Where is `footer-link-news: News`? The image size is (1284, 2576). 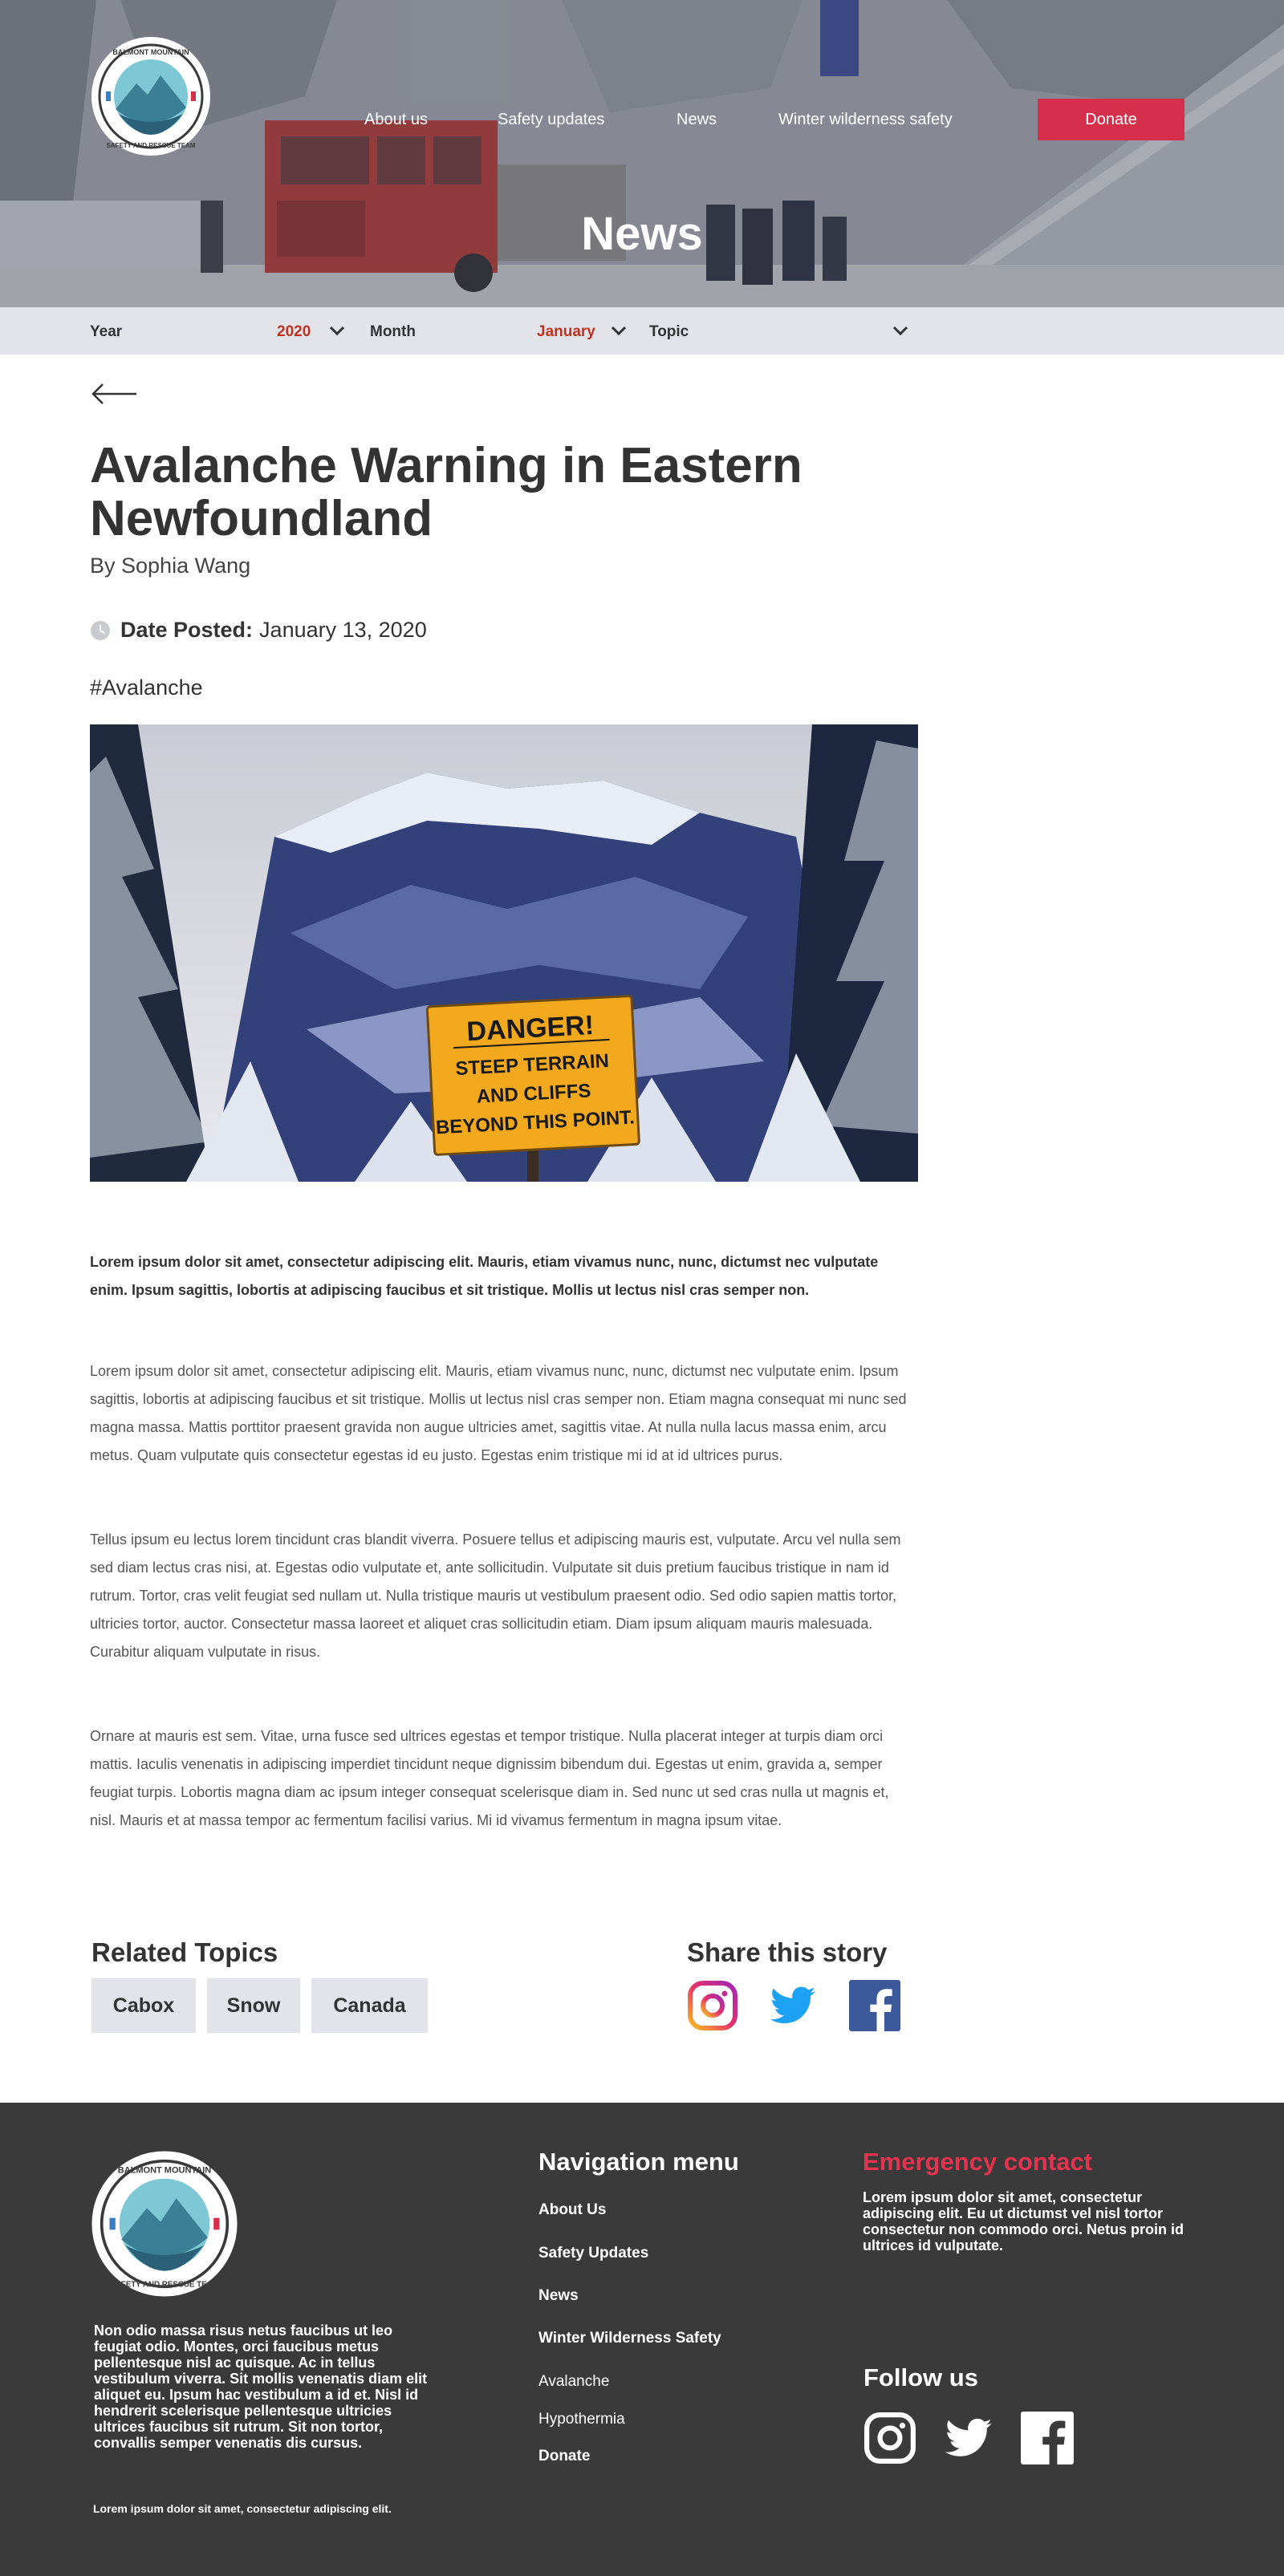 footer-link-news: News is located at coordinates (558, 2296).